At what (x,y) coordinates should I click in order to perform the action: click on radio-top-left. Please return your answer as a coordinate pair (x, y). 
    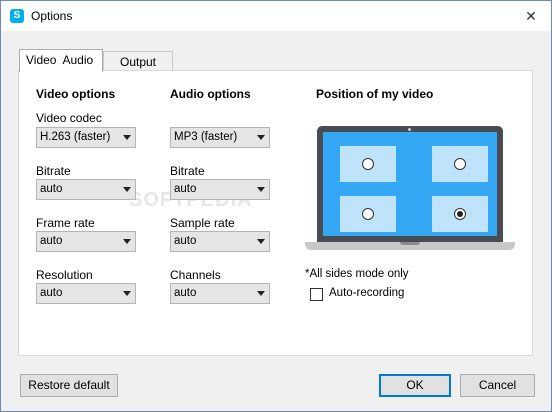
    Looking at the image, I should click on (368, 164).